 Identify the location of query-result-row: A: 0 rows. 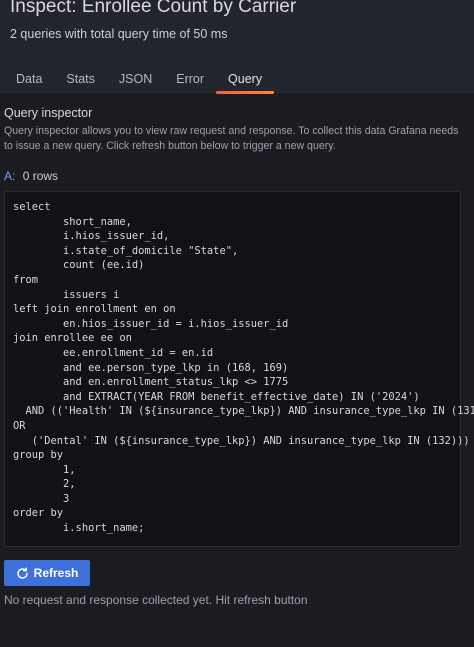
(31, 176).